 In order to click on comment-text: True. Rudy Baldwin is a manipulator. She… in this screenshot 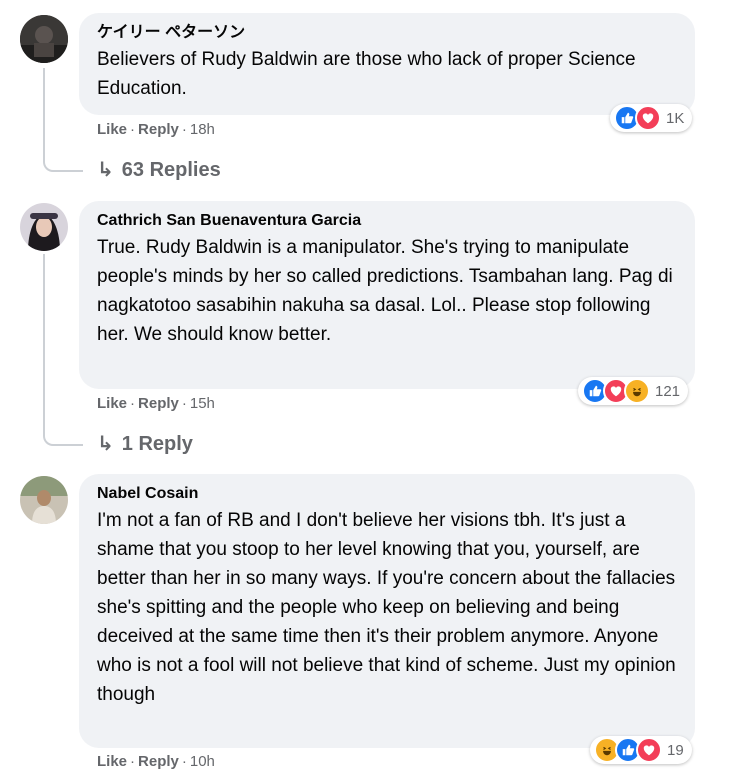, I will do `click(385, 291)`.